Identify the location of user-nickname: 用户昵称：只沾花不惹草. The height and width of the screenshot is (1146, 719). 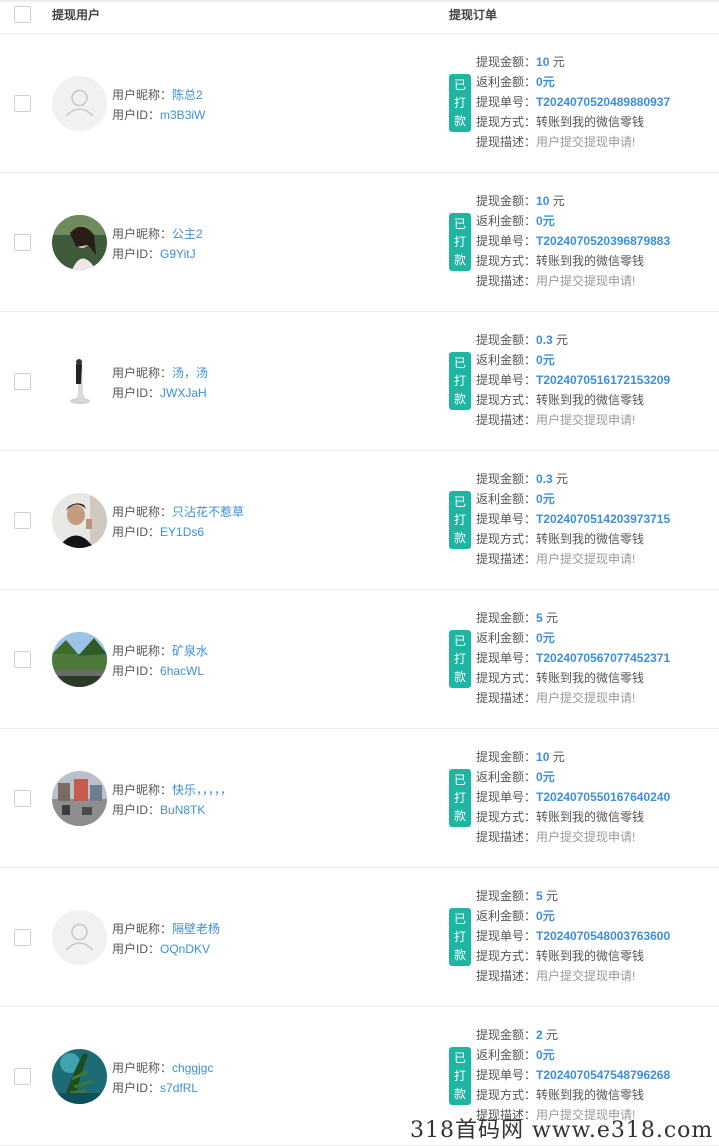
(178, 512).